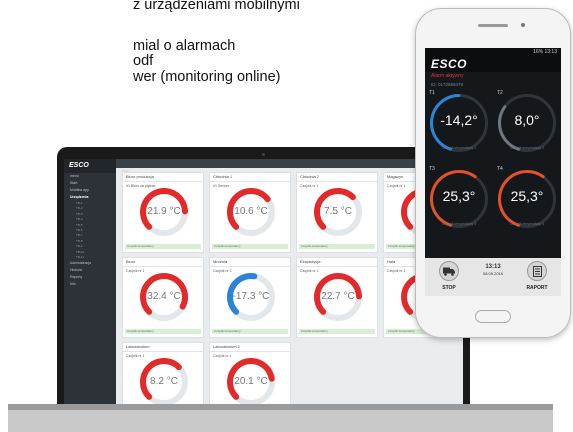  I want to click on phone-sensor-tile: T4 25,3° Czujnik temperatury 4, so click(527, 199).